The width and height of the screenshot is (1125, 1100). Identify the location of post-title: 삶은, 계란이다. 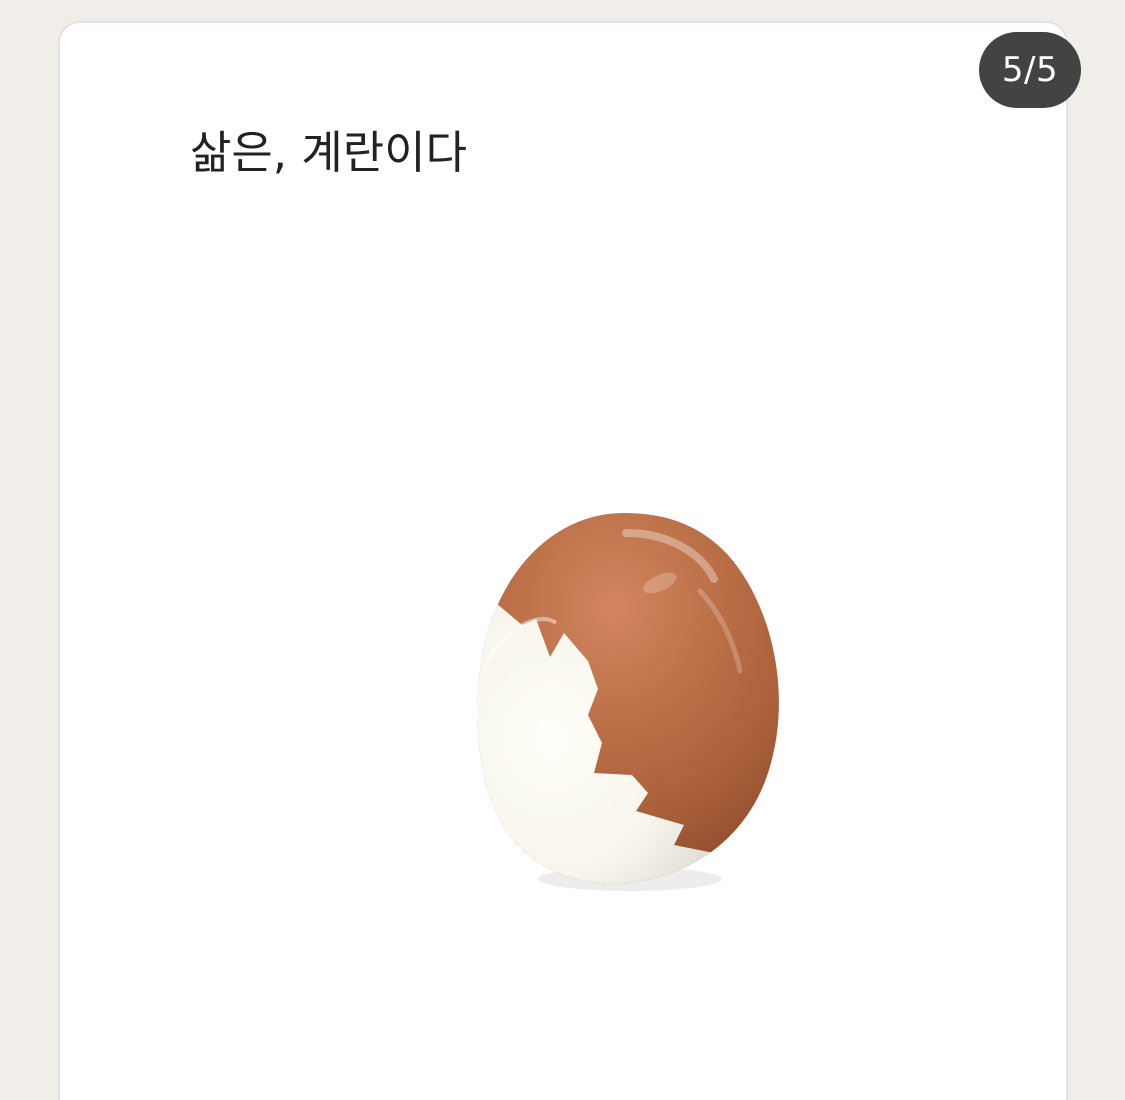
(329, 152).